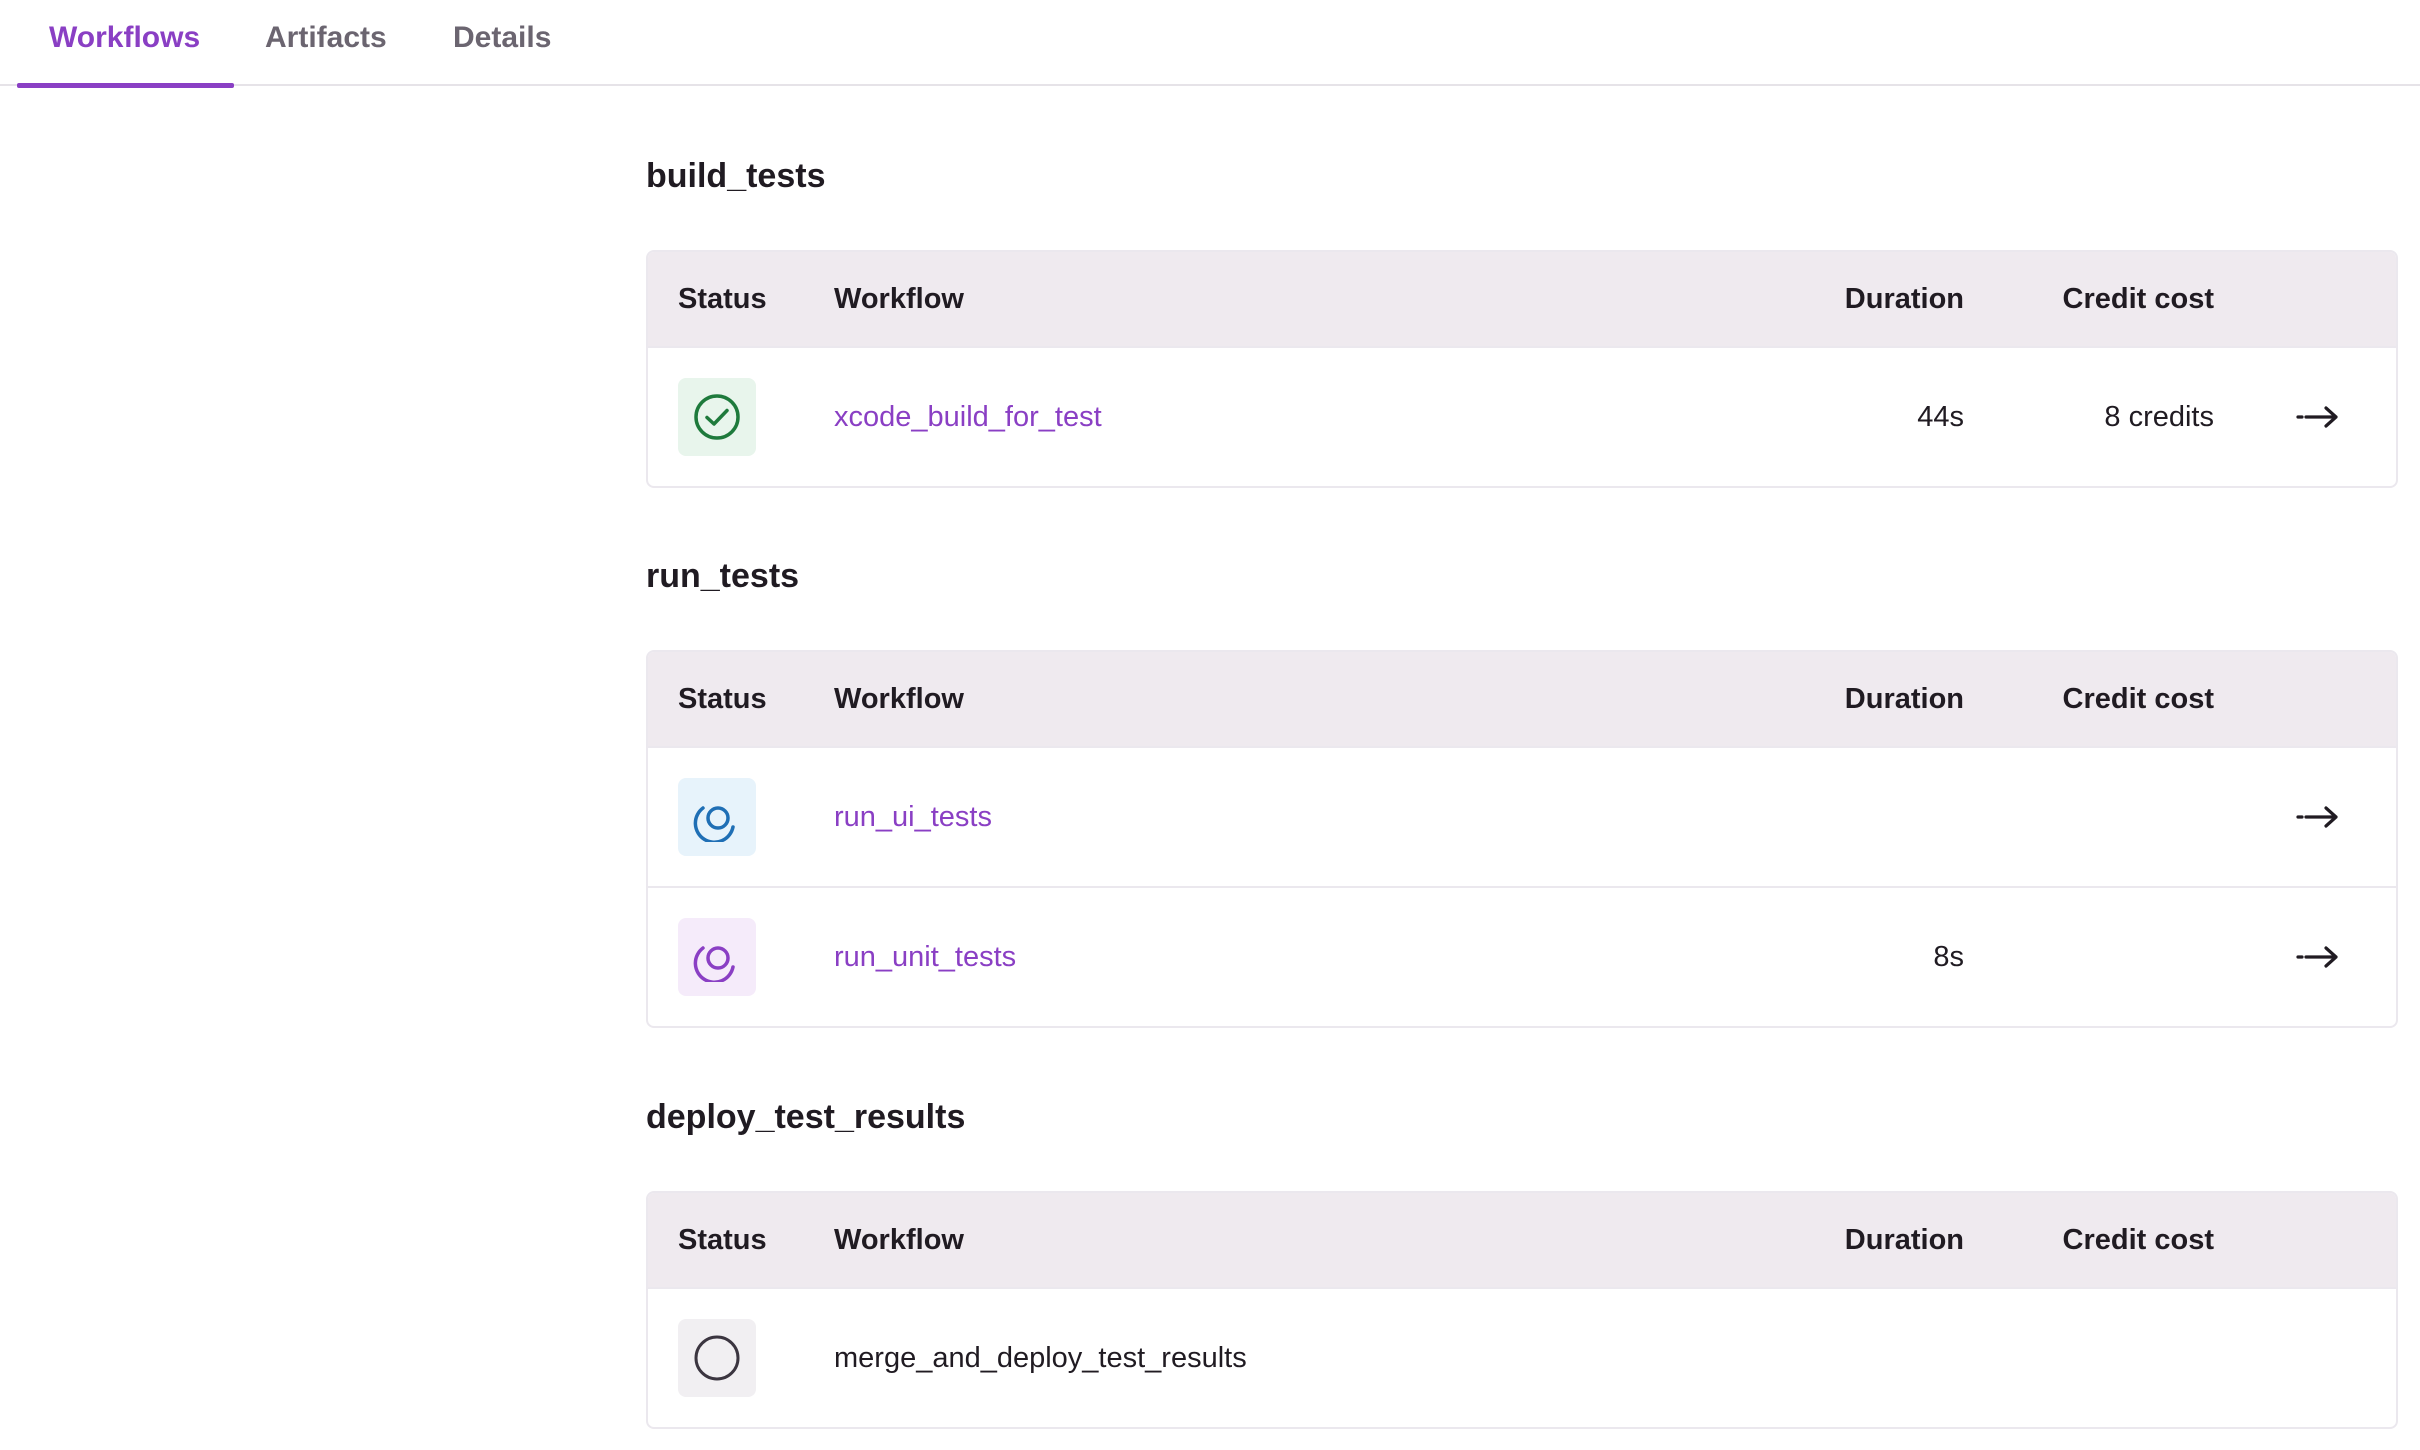  Describe the element at coordinates (1040, 1357) in the screenshot. I see `workflow-name: merge_and_deploy_test_results` at that location.